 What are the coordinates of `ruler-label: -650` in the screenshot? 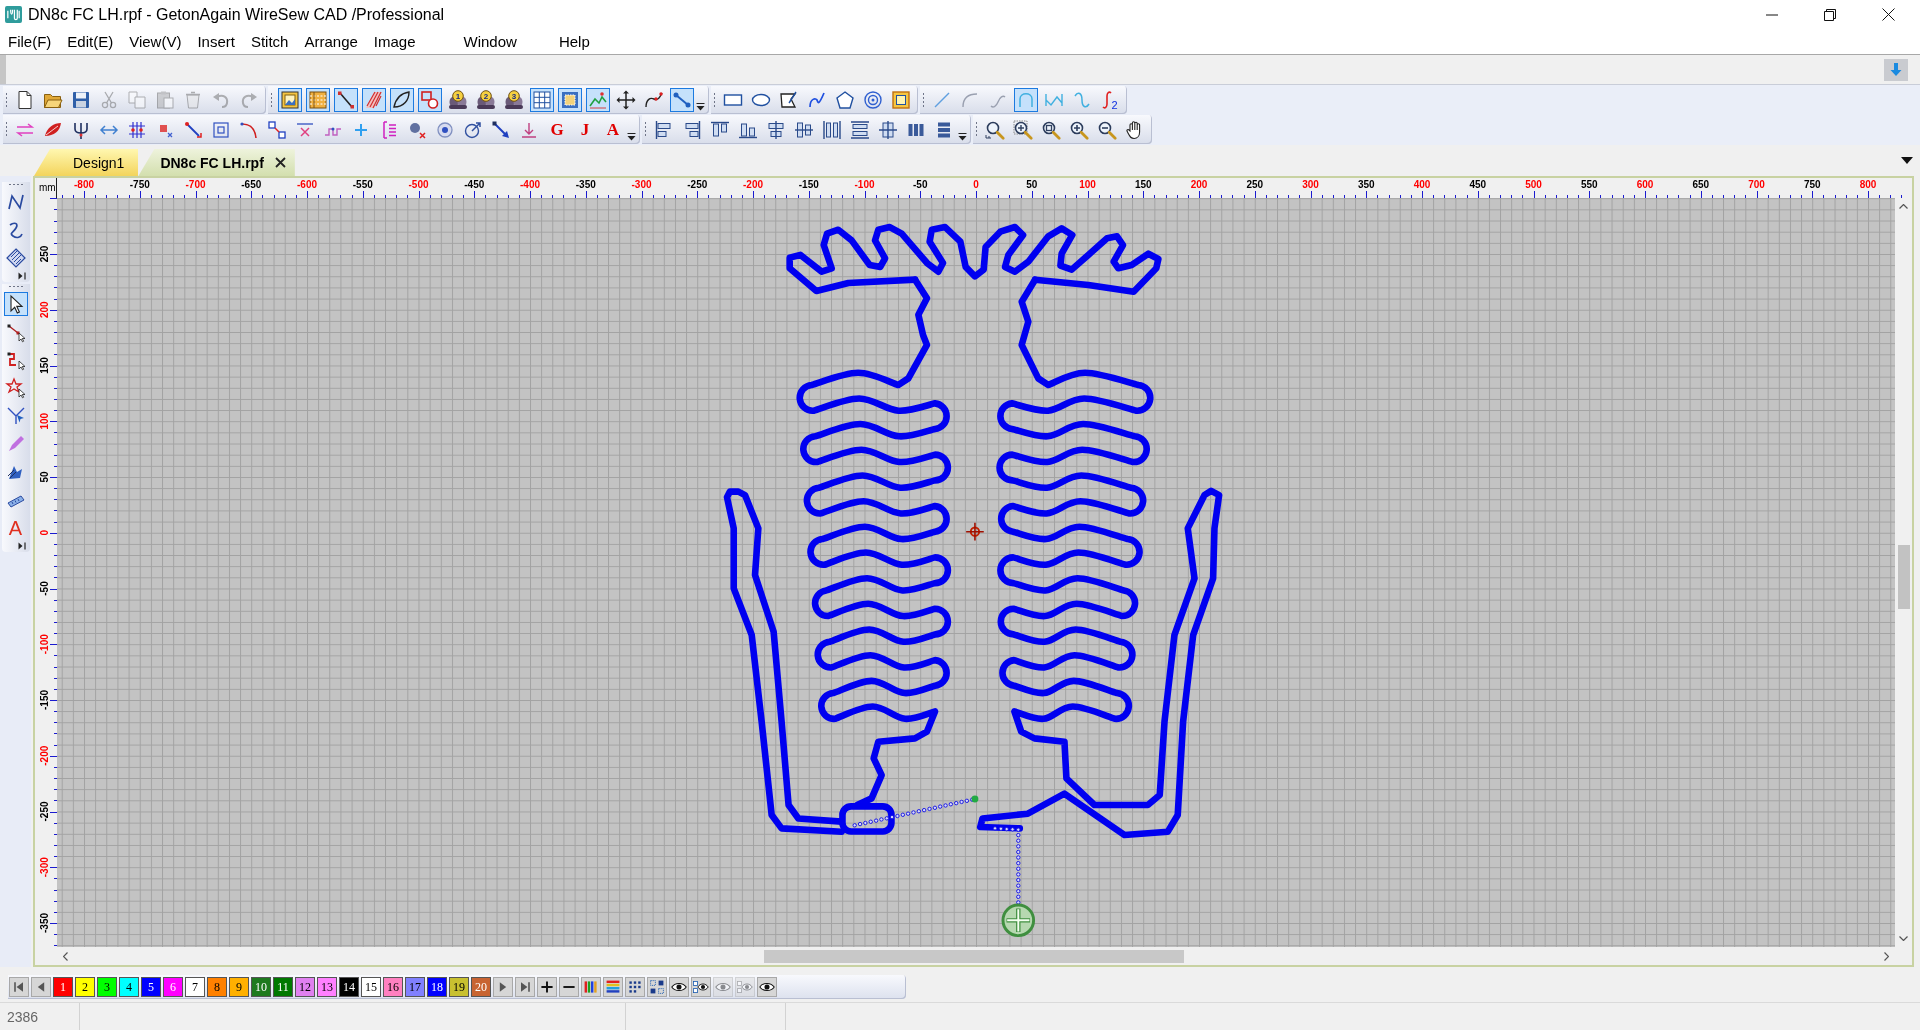 It's located at (251, 184).